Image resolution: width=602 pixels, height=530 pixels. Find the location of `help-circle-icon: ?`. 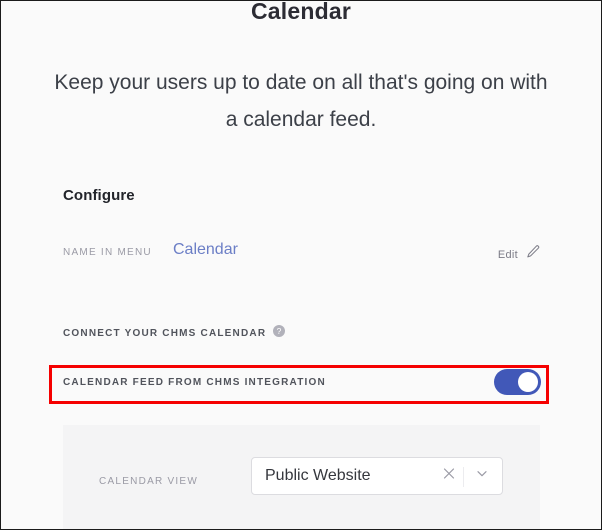

help-circle-icon: ? is located at coordinates (279, 333).